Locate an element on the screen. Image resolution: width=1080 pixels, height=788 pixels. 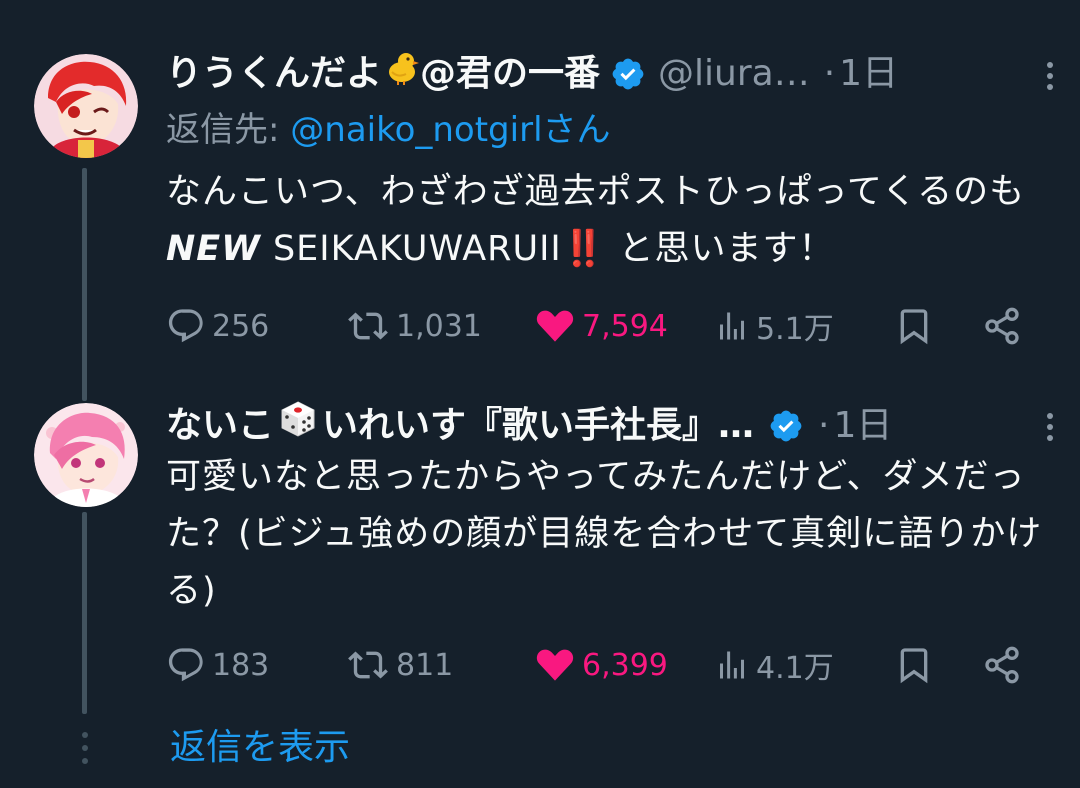
reply-button: 183 is located at coordinates (217, 665).